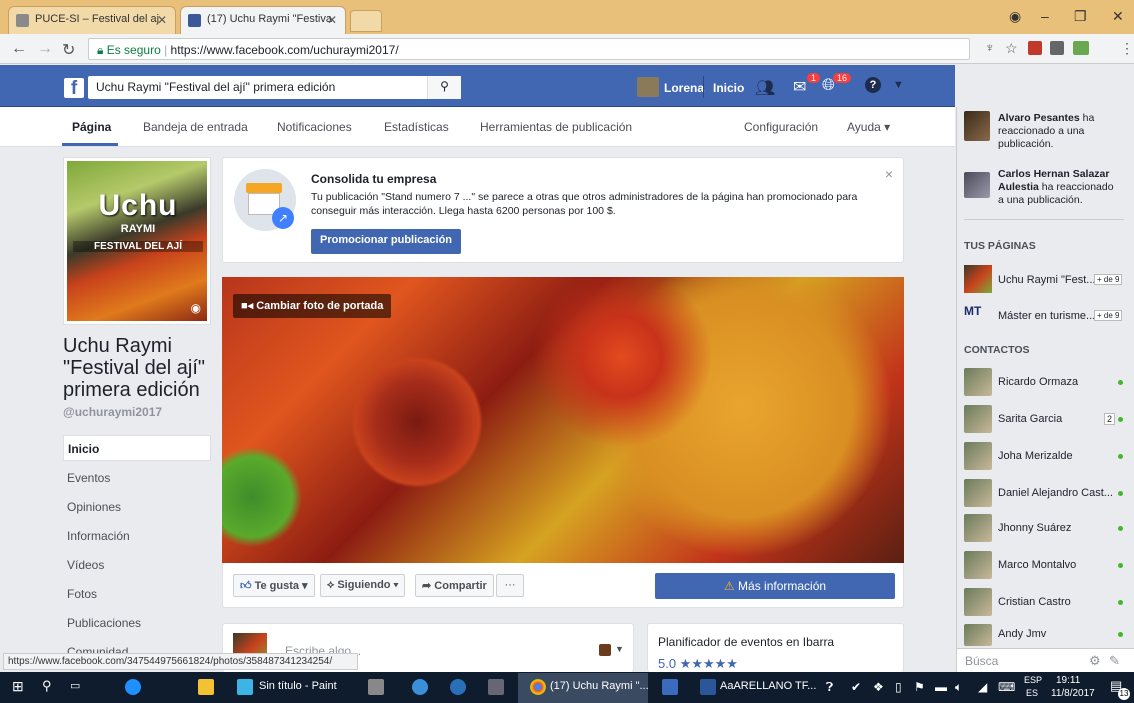 The width and height of the screenshot is (1134, 703). I want to click on camera-icon: ◉, so click(196, 308).